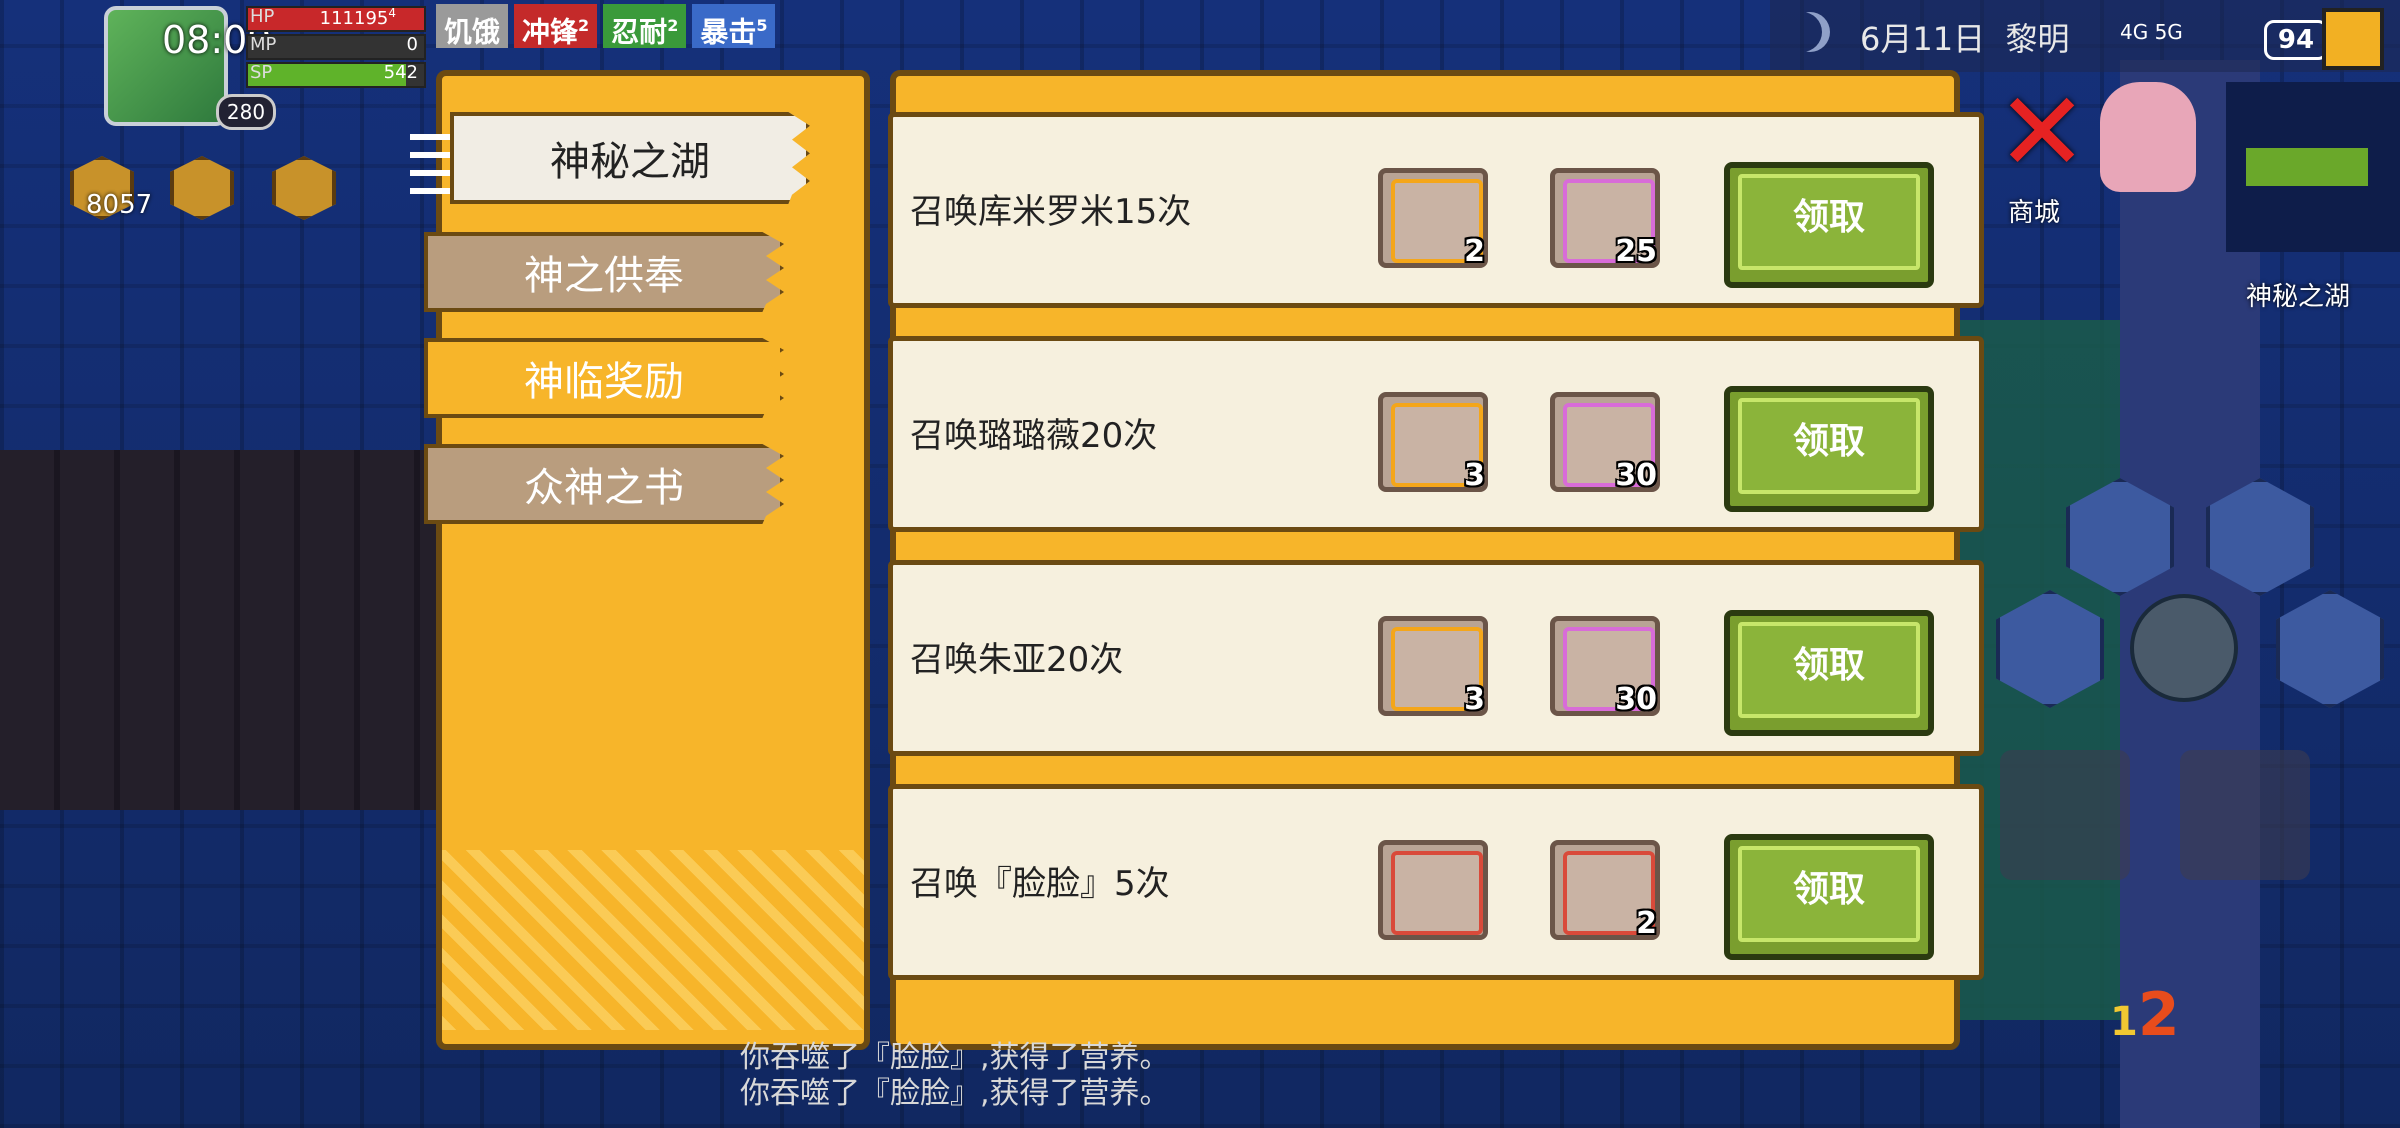 This screenshot has width=2400, height=1128. What do you see at coordinates (762, 25) in the screenshot?
I see `buff-critical-stack: 5` at bounding box center [762, 25].